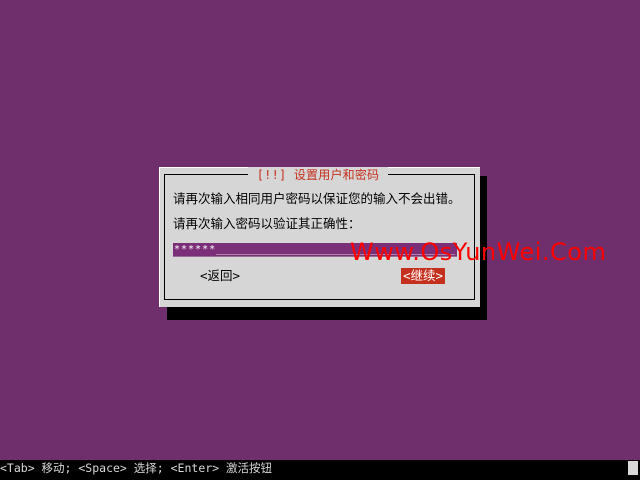  I want to click on dialog-frame-top-right, so click(431, 174).